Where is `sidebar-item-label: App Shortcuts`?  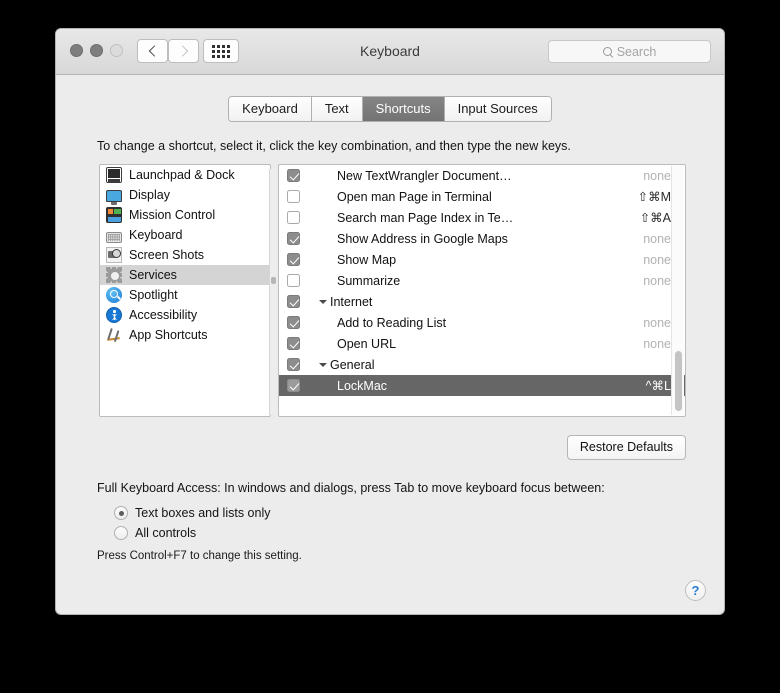
sidebar-item-label: App Shortcuts is located at coordinates (168, 335).